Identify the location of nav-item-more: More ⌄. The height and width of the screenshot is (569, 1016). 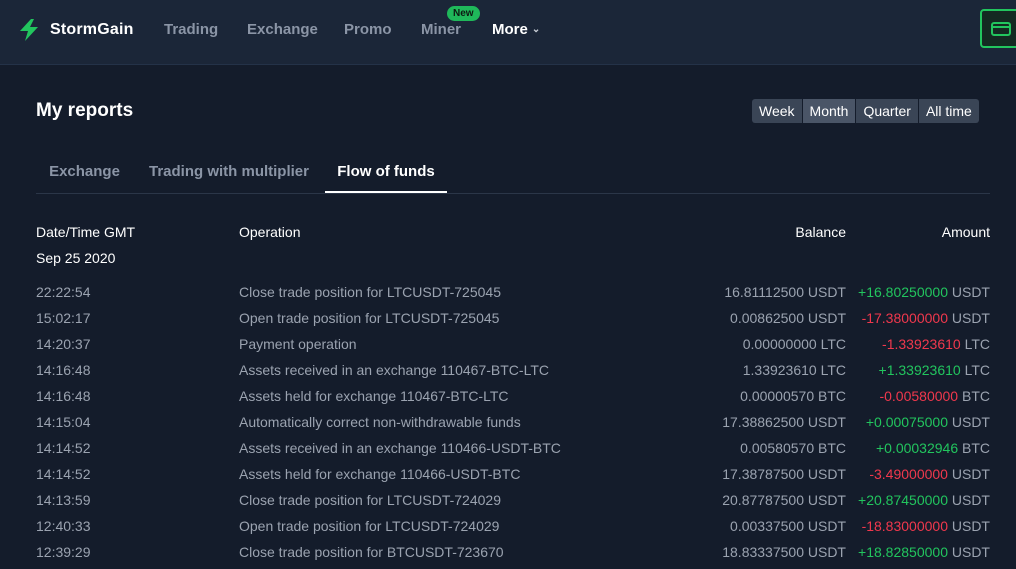
(516, 29).